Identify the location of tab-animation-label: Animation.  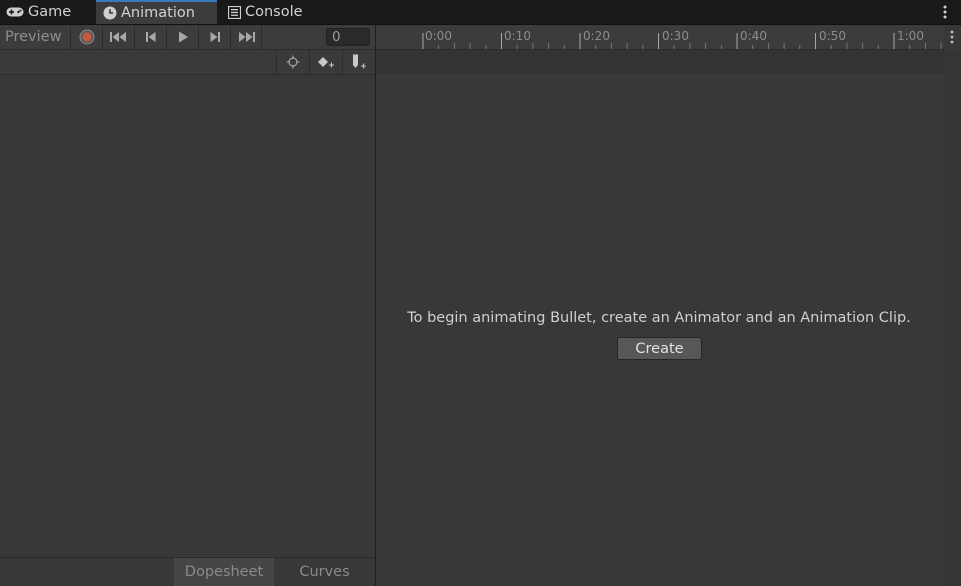
(158, 13).